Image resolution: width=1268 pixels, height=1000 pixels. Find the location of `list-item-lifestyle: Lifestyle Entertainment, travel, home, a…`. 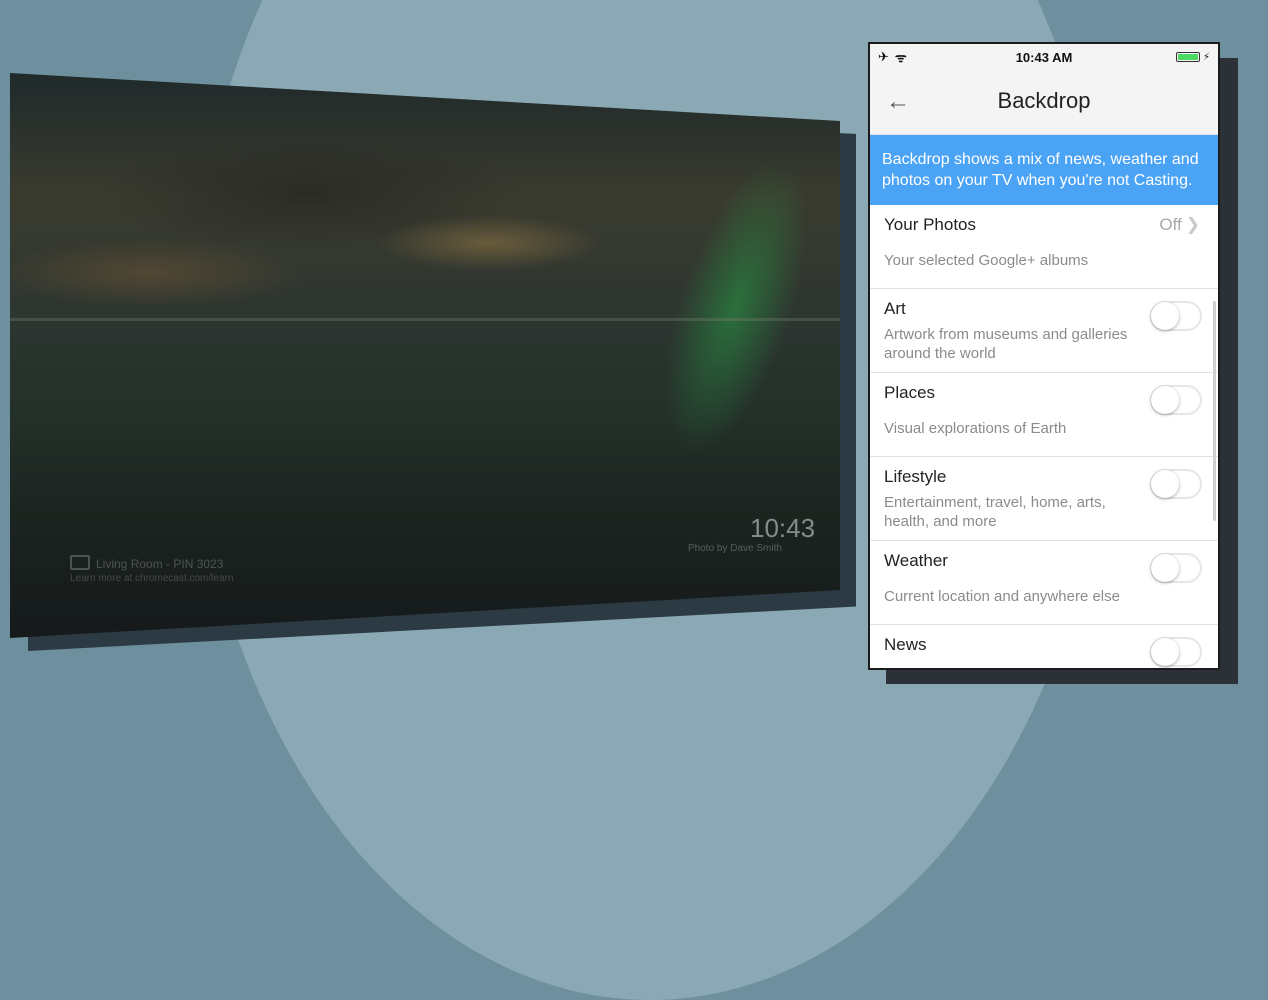

list-item-lifestyle: Lifestyle Entertainment, travel, home, a… is located at coordinates (1044, 499).